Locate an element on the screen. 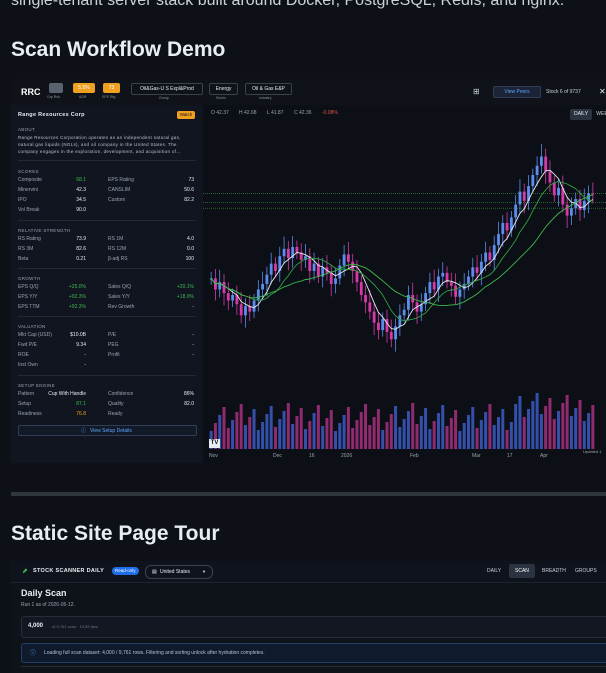 Image resolution: width=606 pixels, height=673 pixels. metric-value: - is located at coordinates (193, 355).